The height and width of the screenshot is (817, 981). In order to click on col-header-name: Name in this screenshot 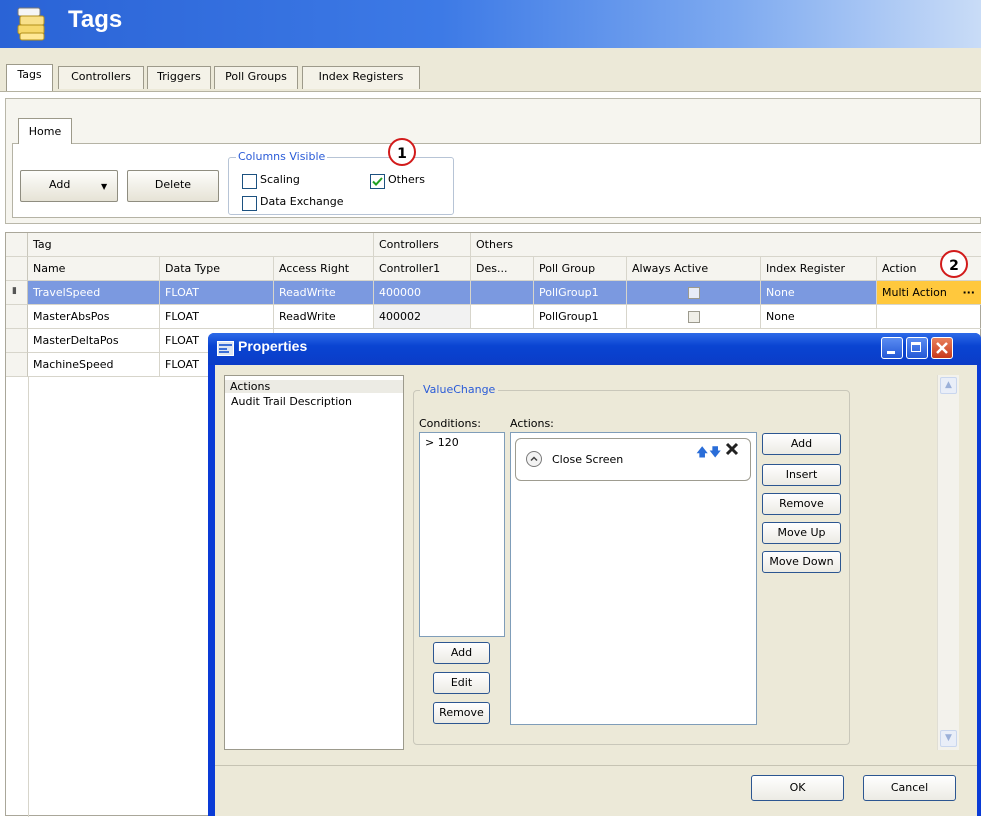, I will do `click(94, 269)`.